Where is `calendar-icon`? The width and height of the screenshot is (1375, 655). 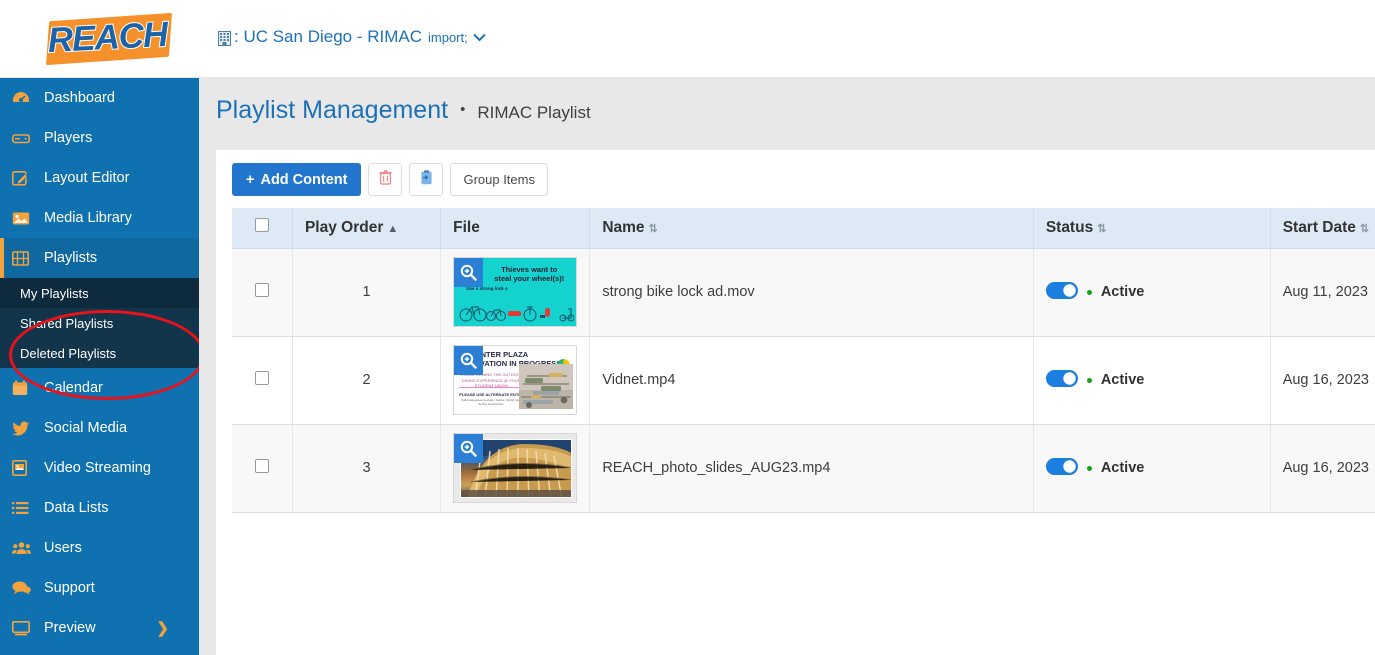
calendar-icon is located at coordinates (24, 388).